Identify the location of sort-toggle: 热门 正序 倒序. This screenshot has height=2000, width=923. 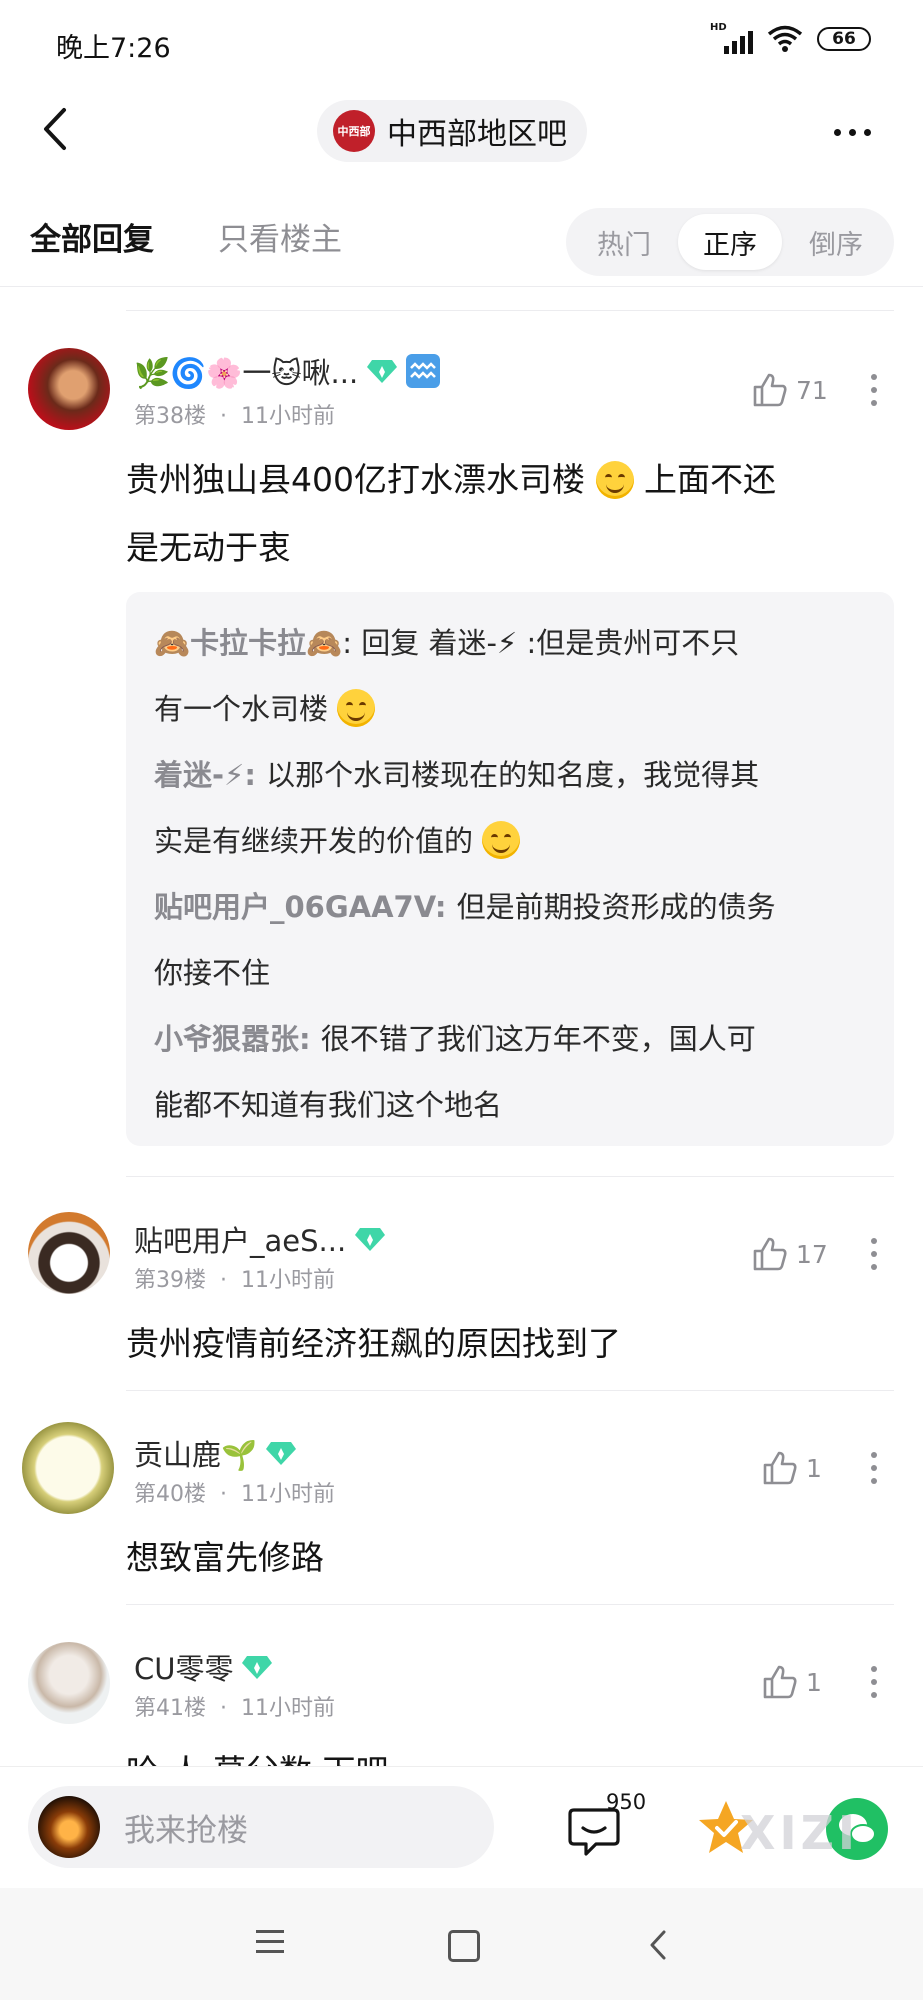
(730, 242).